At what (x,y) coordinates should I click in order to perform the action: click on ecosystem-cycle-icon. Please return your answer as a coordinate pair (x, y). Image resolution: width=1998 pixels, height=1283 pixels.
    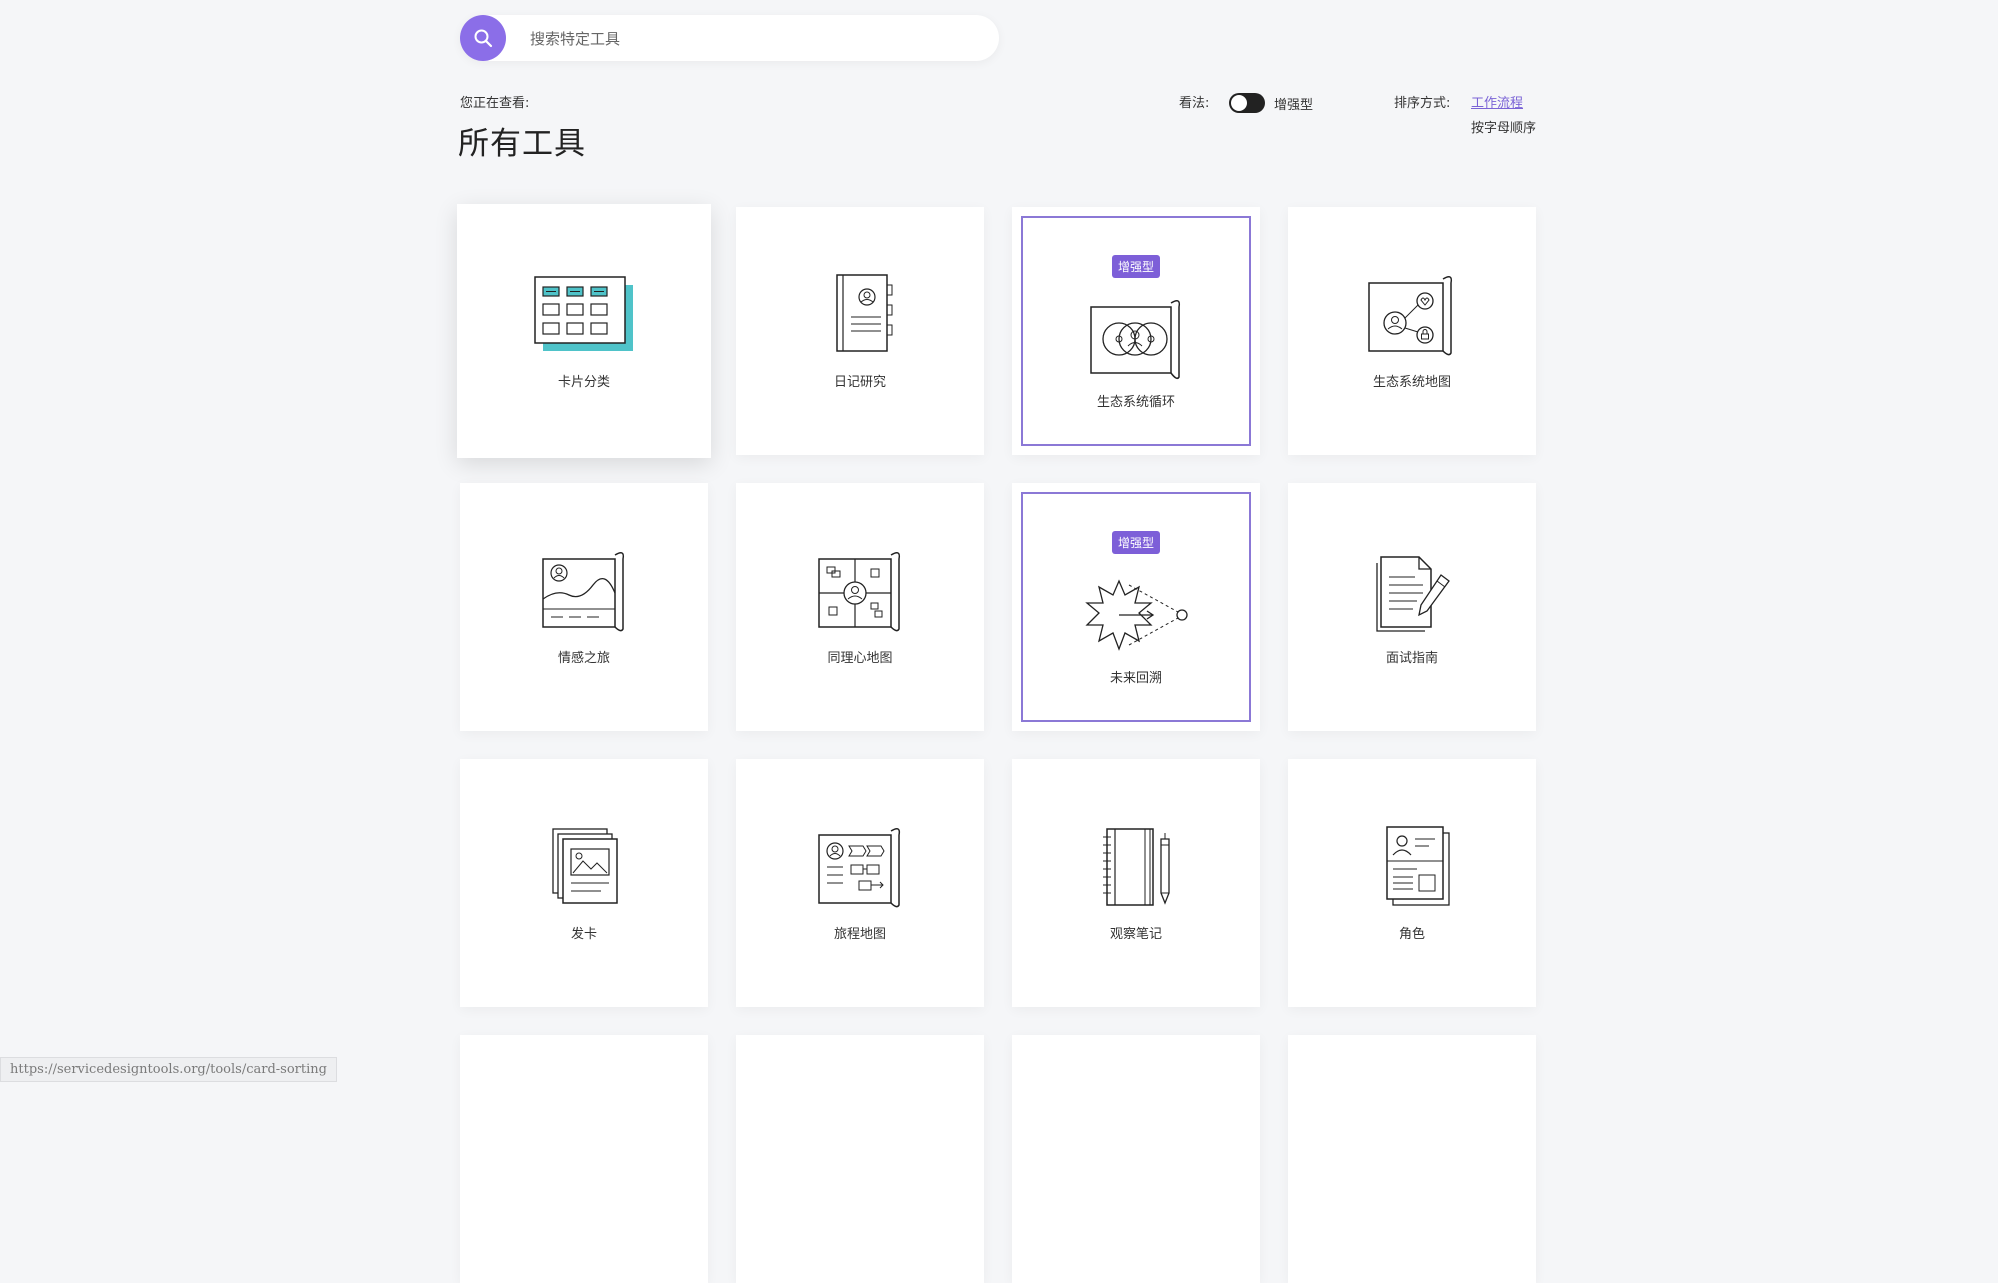
    Looking at the image, I should click on (1135, 340).